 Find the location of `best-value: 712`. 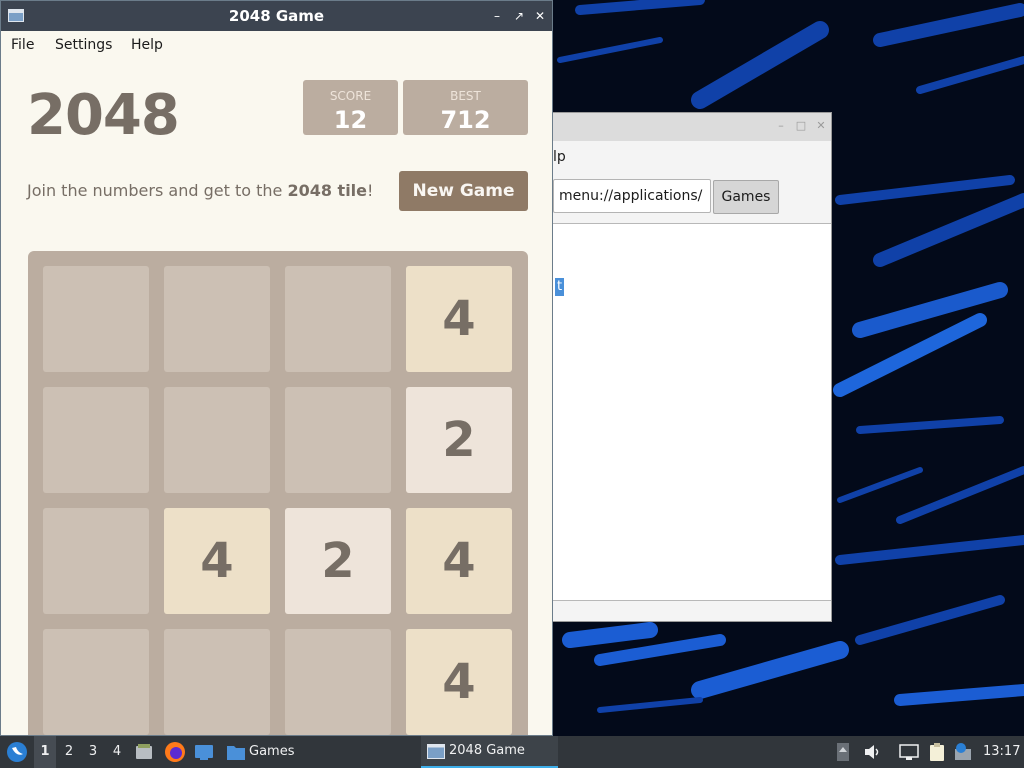

best-value: 712 is located at coordinates (465, 120).